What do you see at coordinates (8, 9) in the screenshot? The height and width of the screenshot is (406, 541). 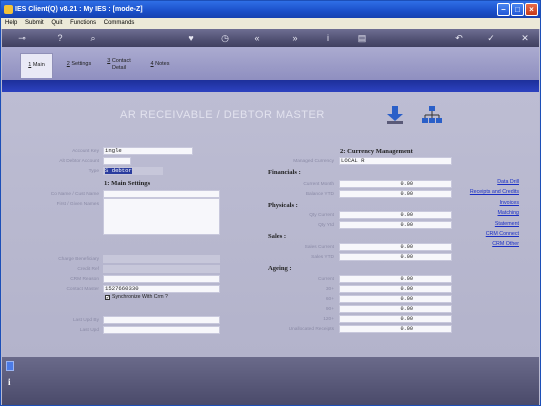 I see `app-icon` at bounding box center [8, 9].